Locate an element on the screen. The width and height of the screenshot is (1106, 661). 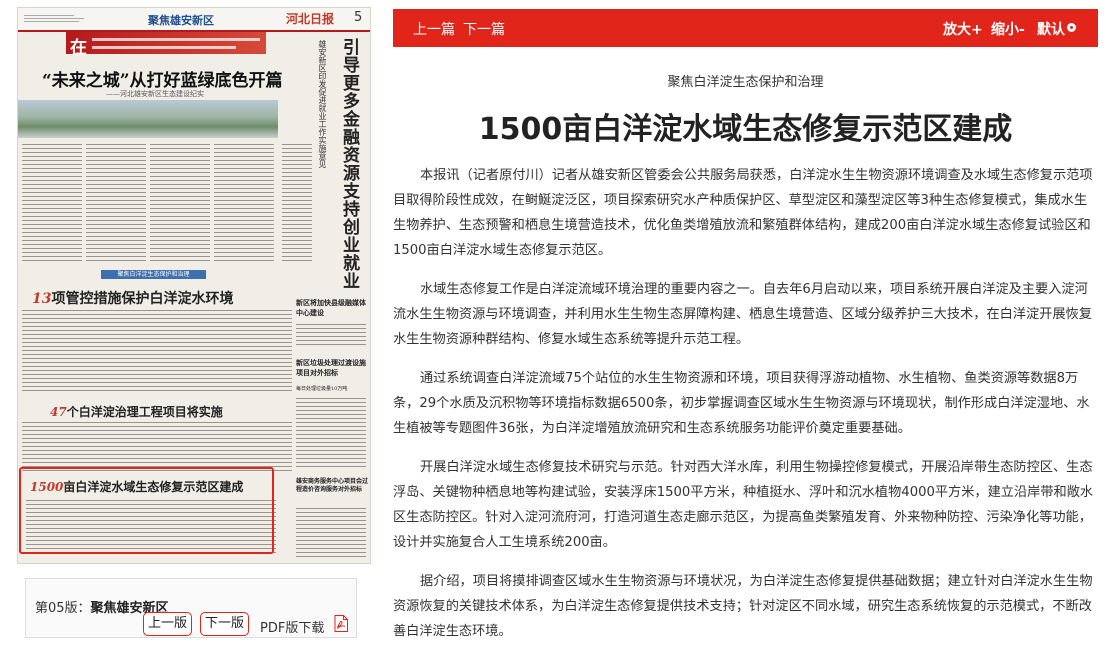
next-page-button: 下一版 is located at coordinates (225, 624).